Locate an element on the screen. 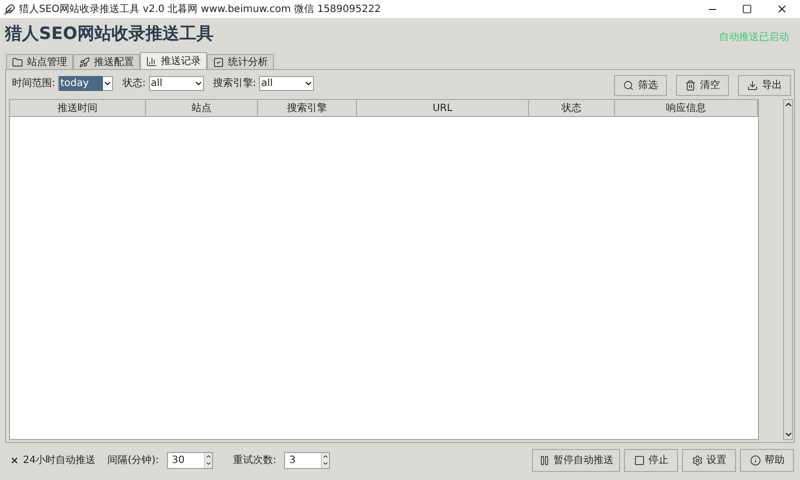 The image size is (800, 480). column-header: 状态 is located at coordinates (572, 108).